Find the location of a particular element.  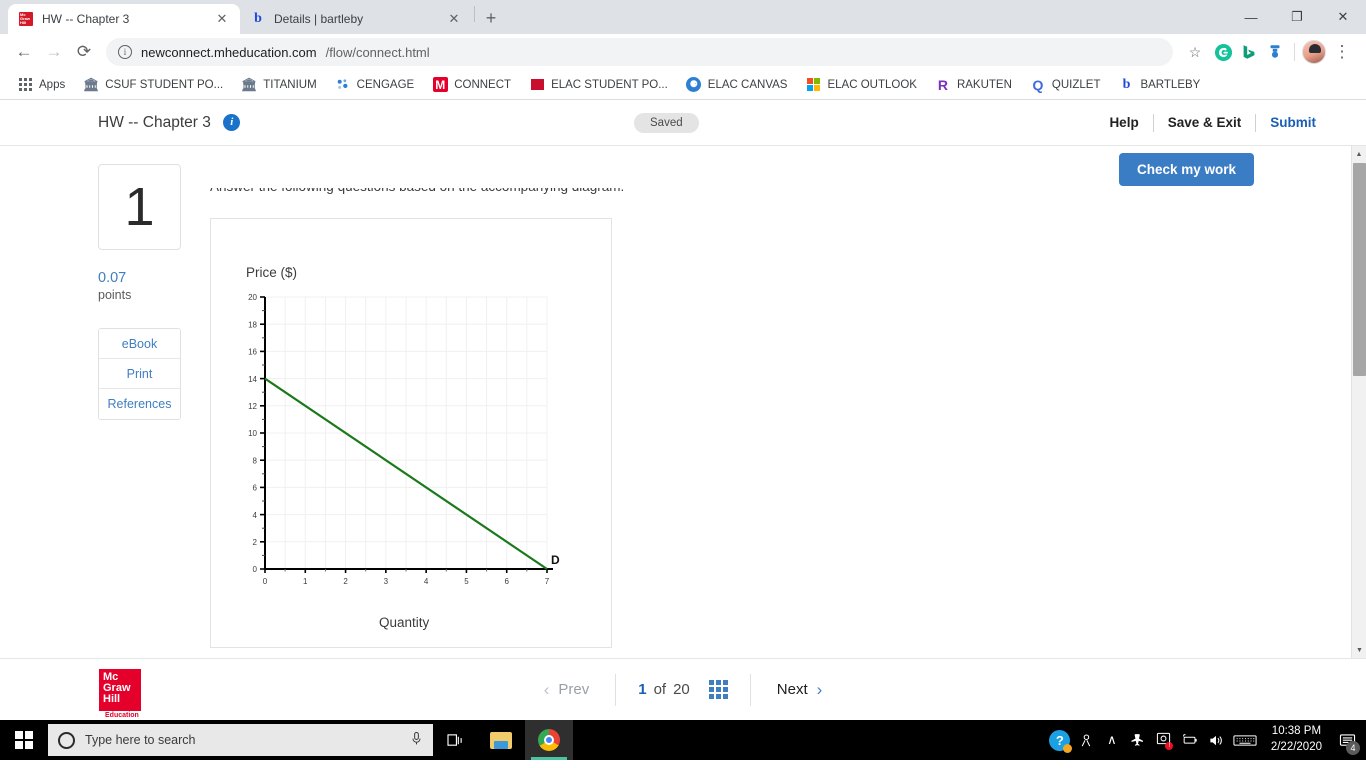

current-page: 1 is located at coordinates (642, 689).